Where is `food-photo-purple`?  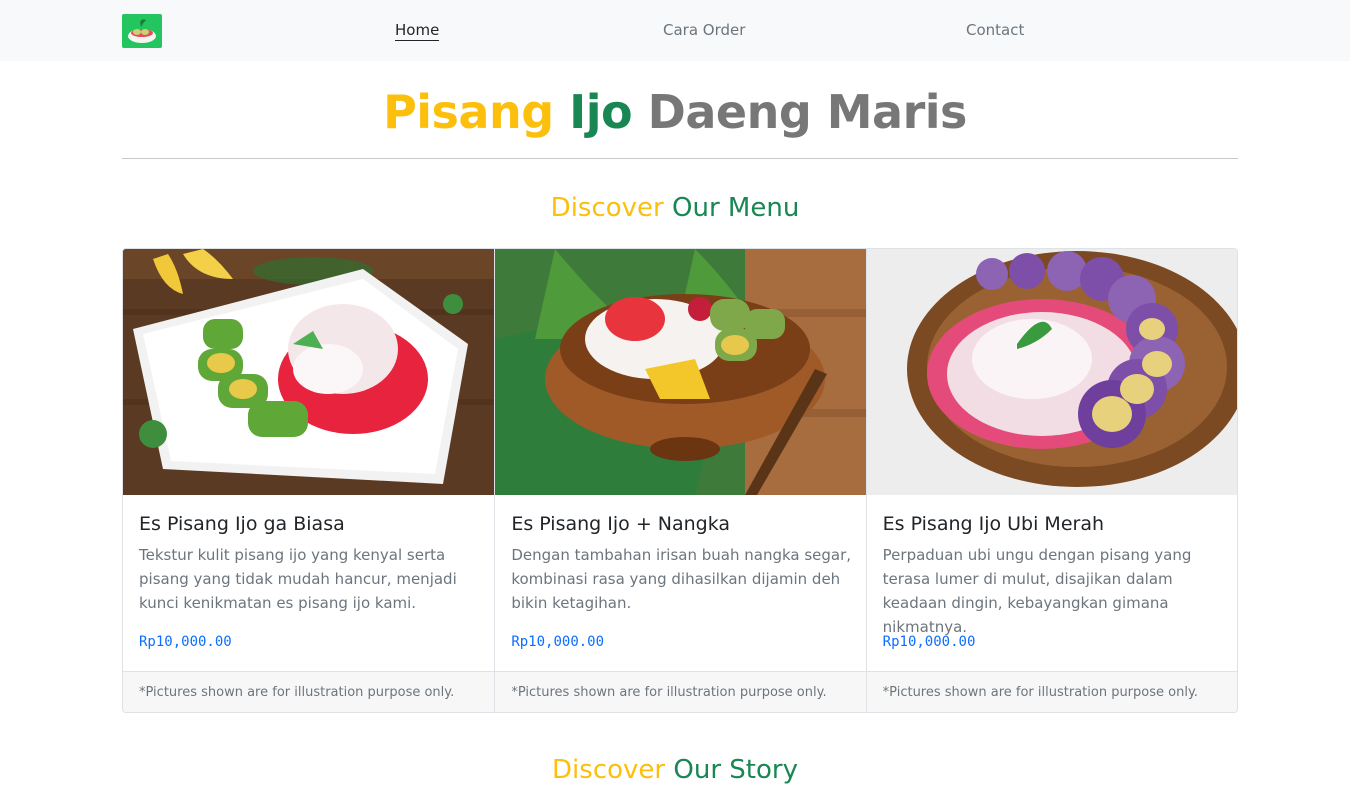 food-photo-purple is located at coordinates (1051, 372).